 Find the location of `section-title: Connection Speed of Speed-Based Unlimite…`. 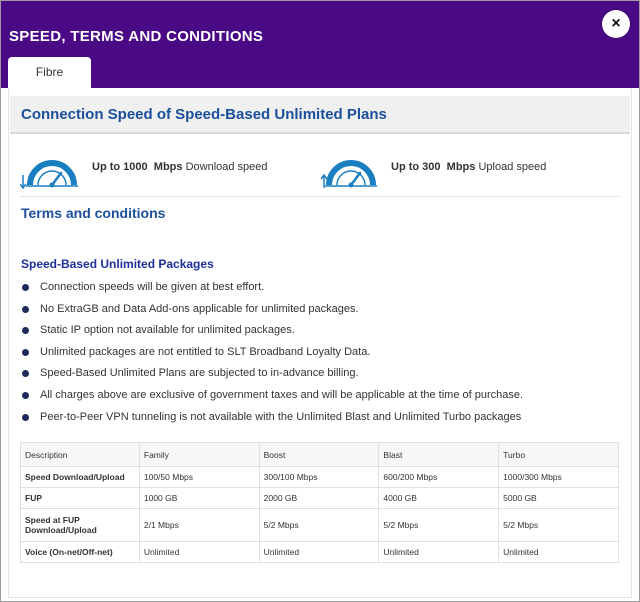

section-title: Connection Speed of Speed-Based Unlimite… is located at coordinates (204, 114).